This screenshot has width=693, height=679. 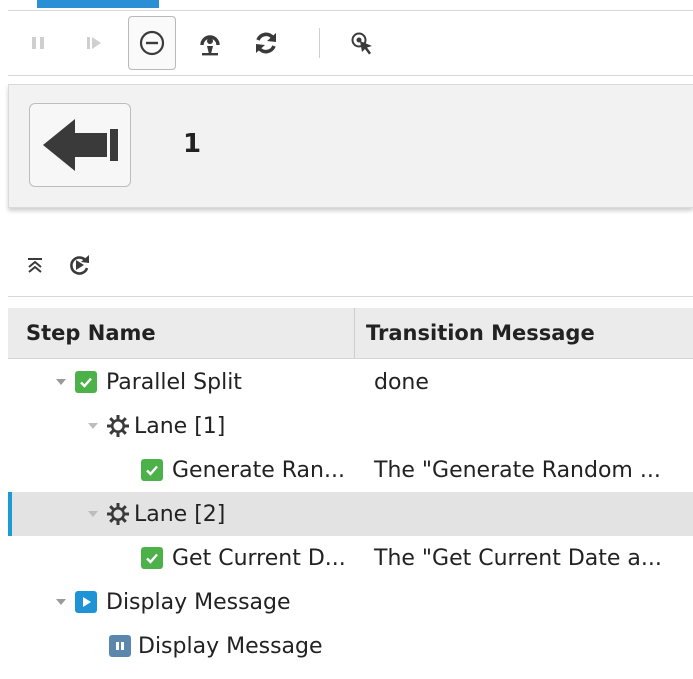 I want to click on refresh-button, so click(x=266, y=43).